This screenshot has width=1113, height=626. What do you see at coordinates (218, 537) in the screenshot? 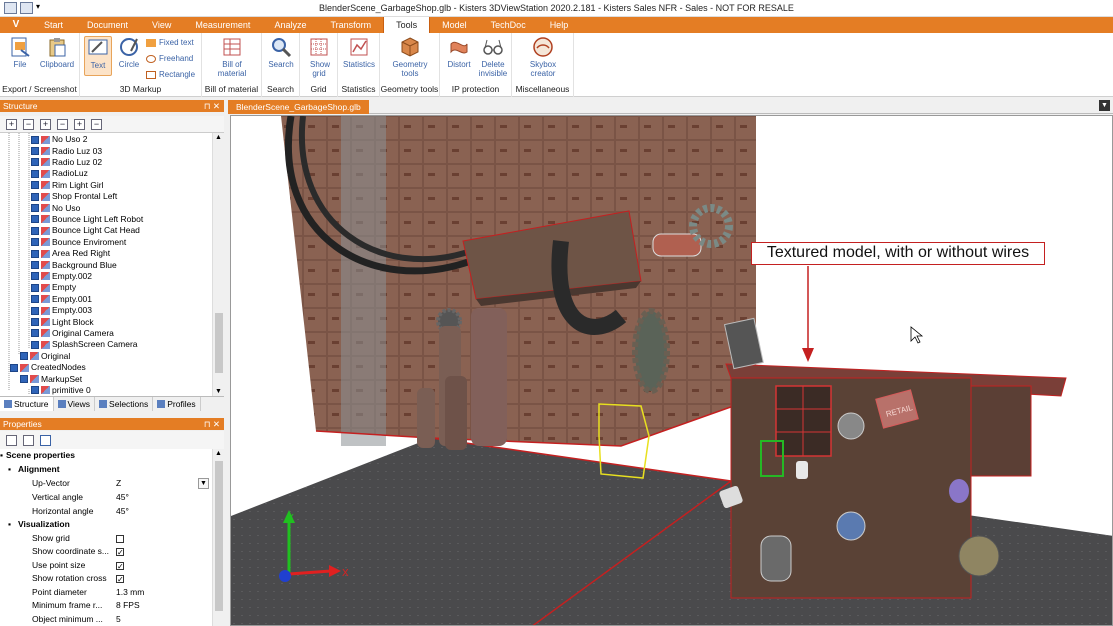
I see `properties-scrollbar: ▲` at bounding box center [218, 537].